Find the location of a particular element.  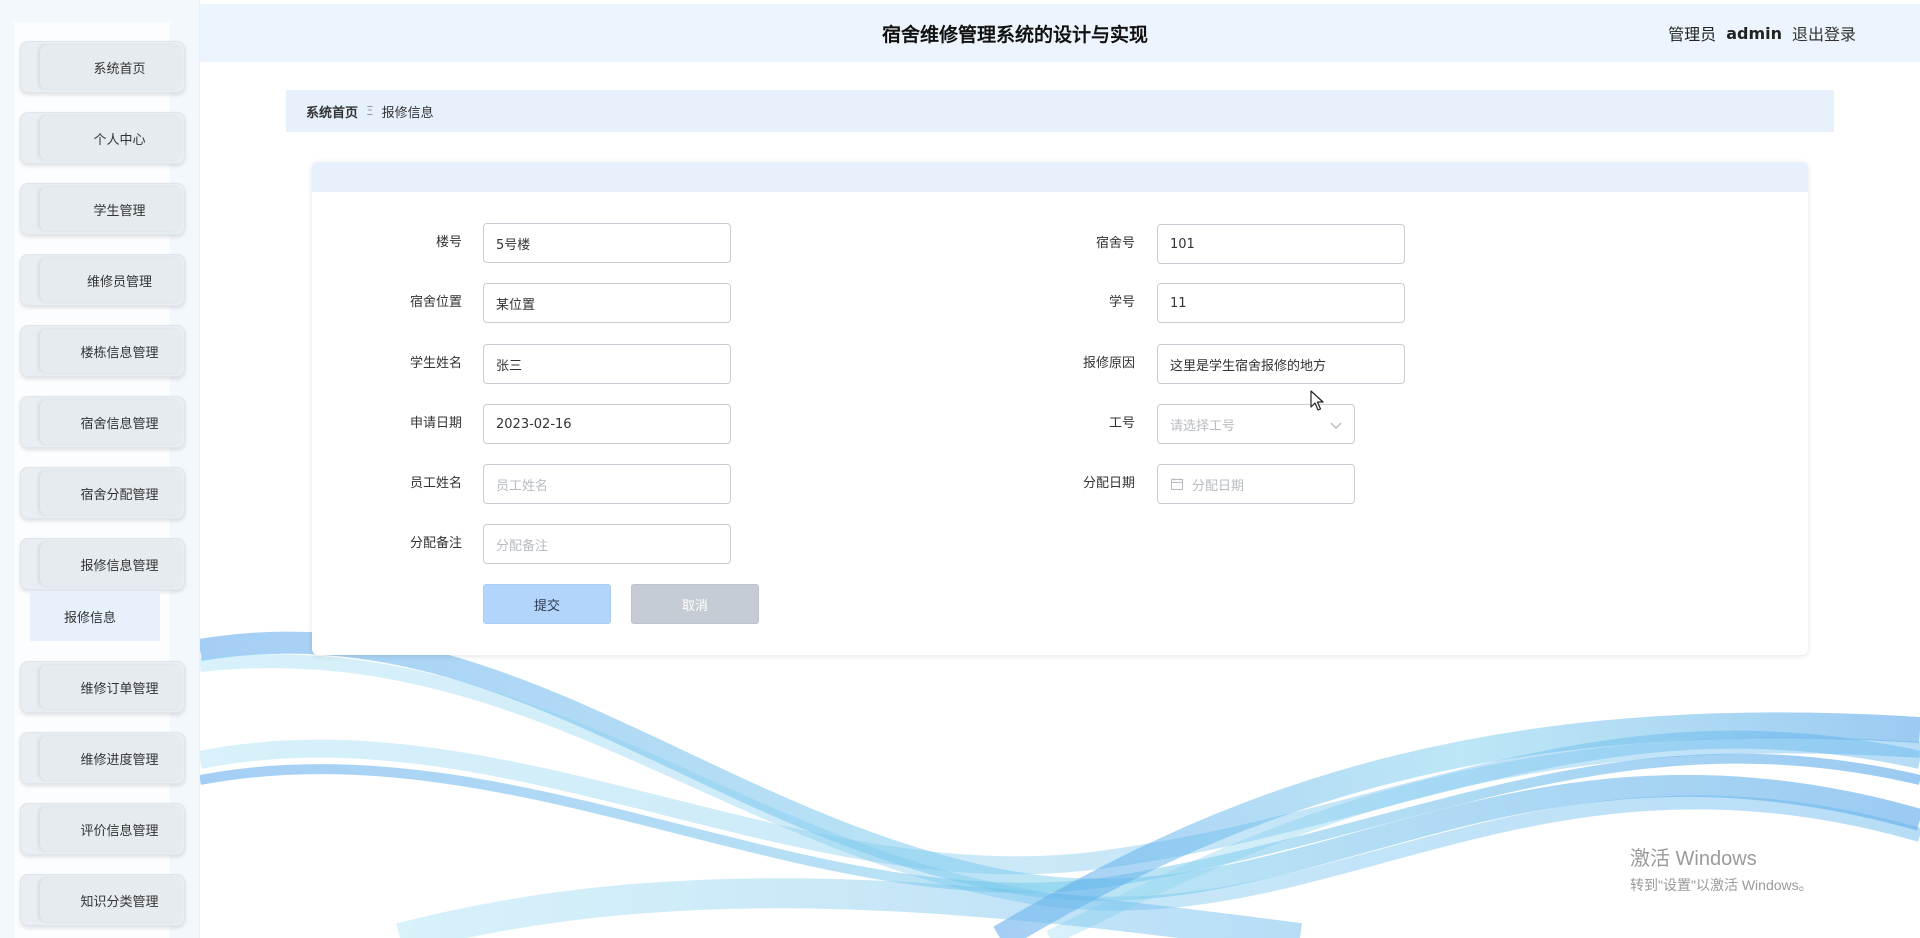

apply-date-label: 申请日期 is located at coordinates (435, 423).